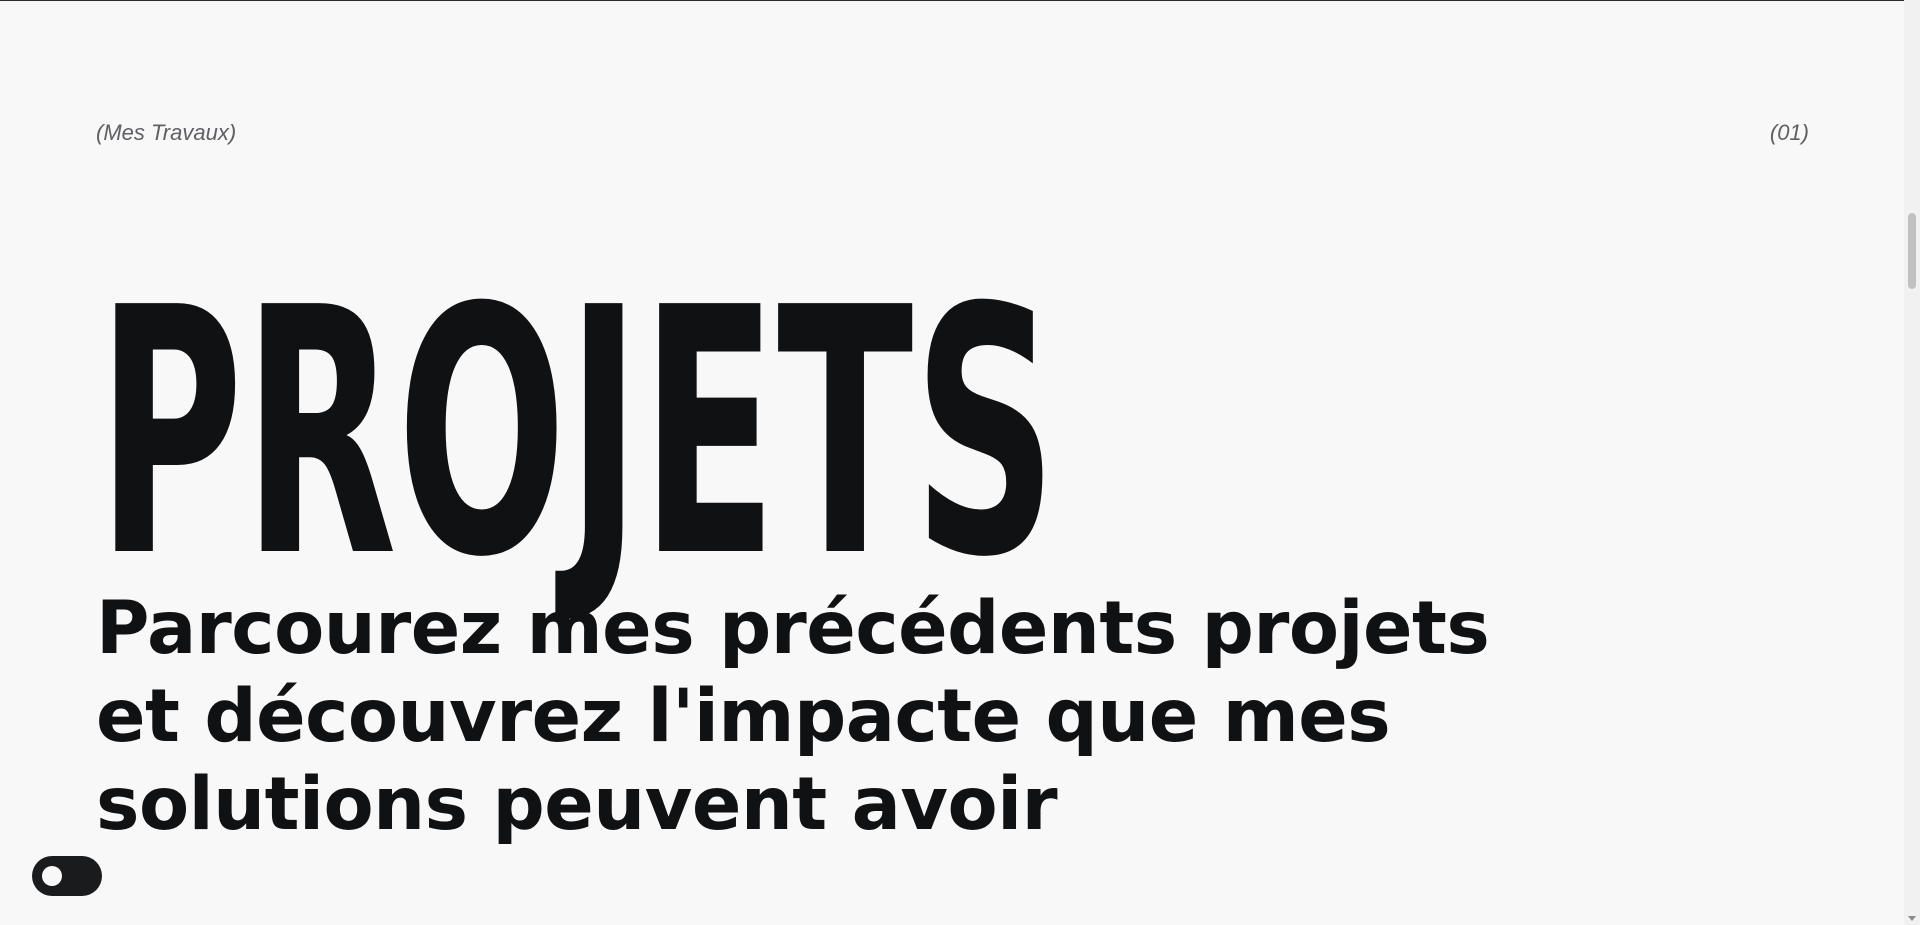 Image resolution: width=1920 pixels, height=925 pixels. Describe the element at coordinates (1912, 462) in the screenshot. I see `page-scrollbar` at that location.